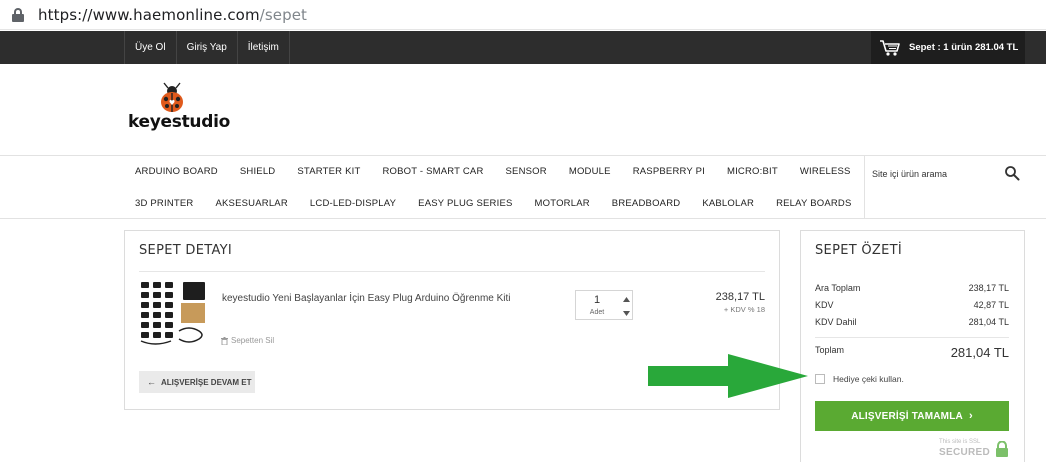  What do you see at coordinates (646, 204) in the screenshot?
I see `nav-item-breadboard: BREADBOARD` at bounding box center [646, 204].